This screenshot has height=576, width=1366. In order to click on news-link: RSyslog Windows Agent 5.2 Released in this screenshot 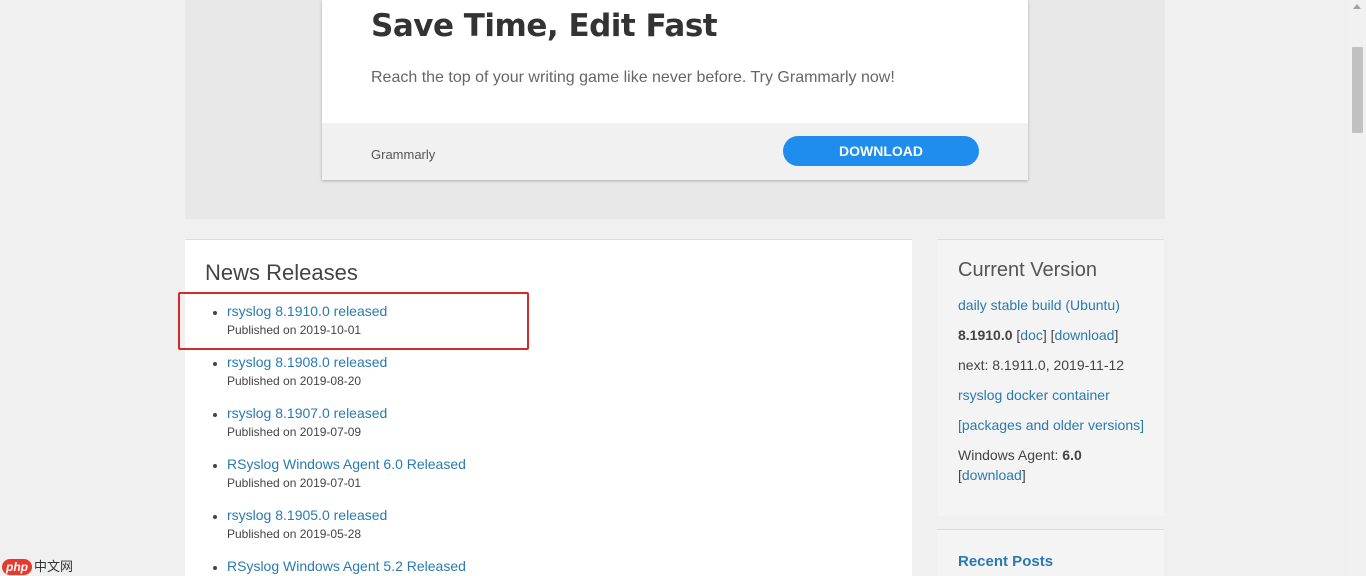, I will do `click(346, 566)`.